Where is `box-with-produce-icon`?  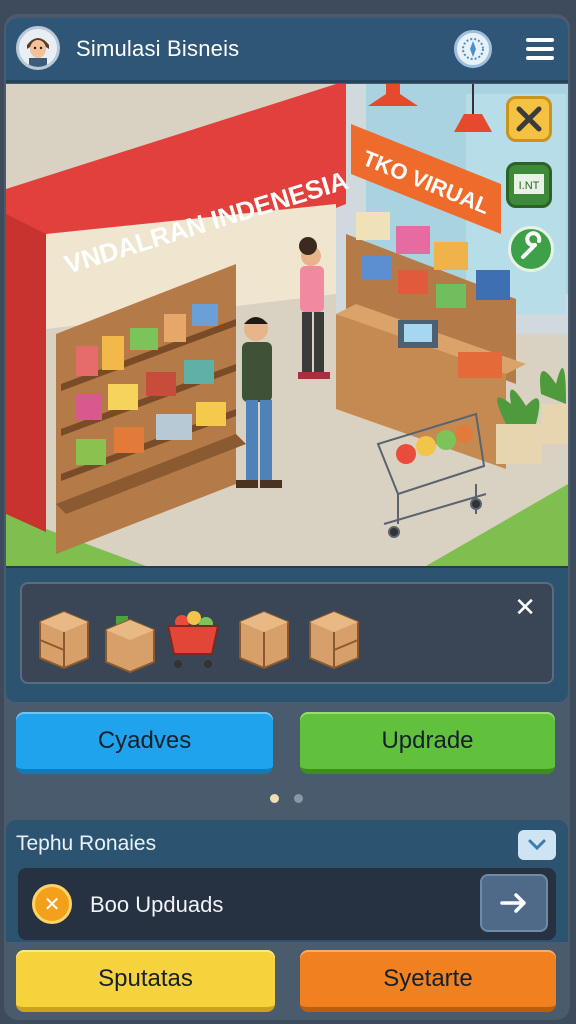 box-with-produce-icon is located at coordinates (129, 638).